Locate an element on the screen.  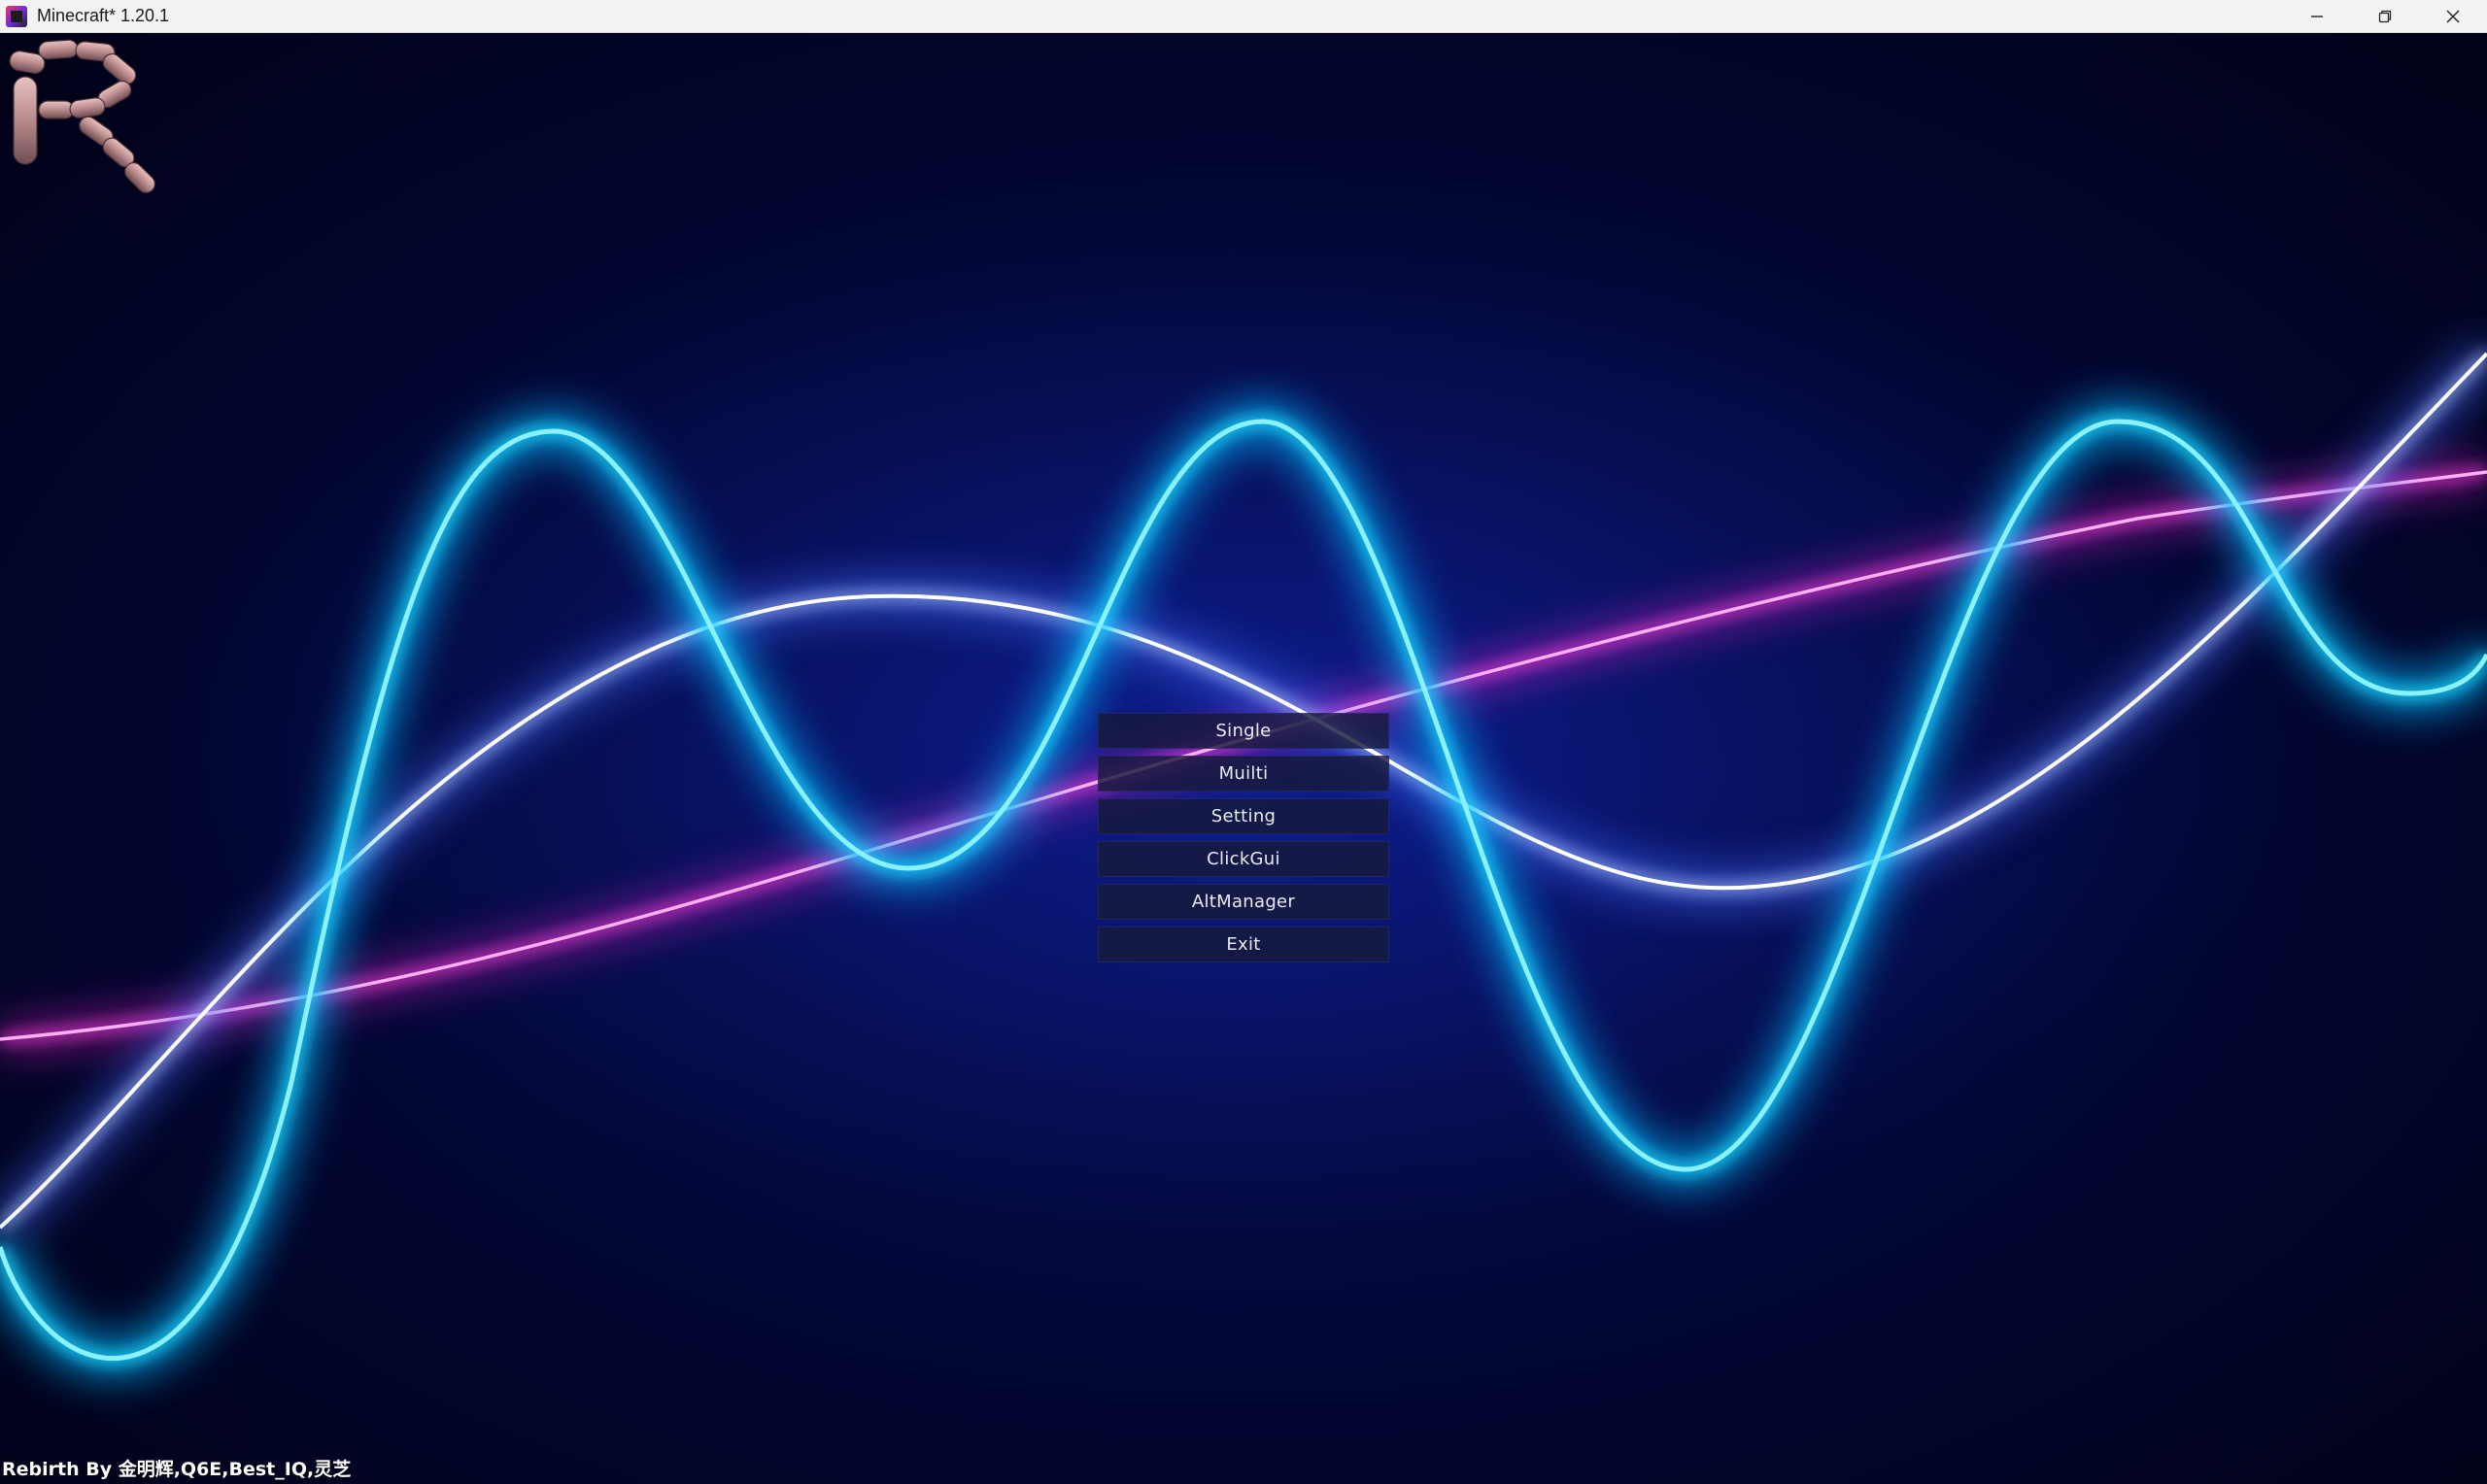
restore-icon is located at coordinates (2385, 16).